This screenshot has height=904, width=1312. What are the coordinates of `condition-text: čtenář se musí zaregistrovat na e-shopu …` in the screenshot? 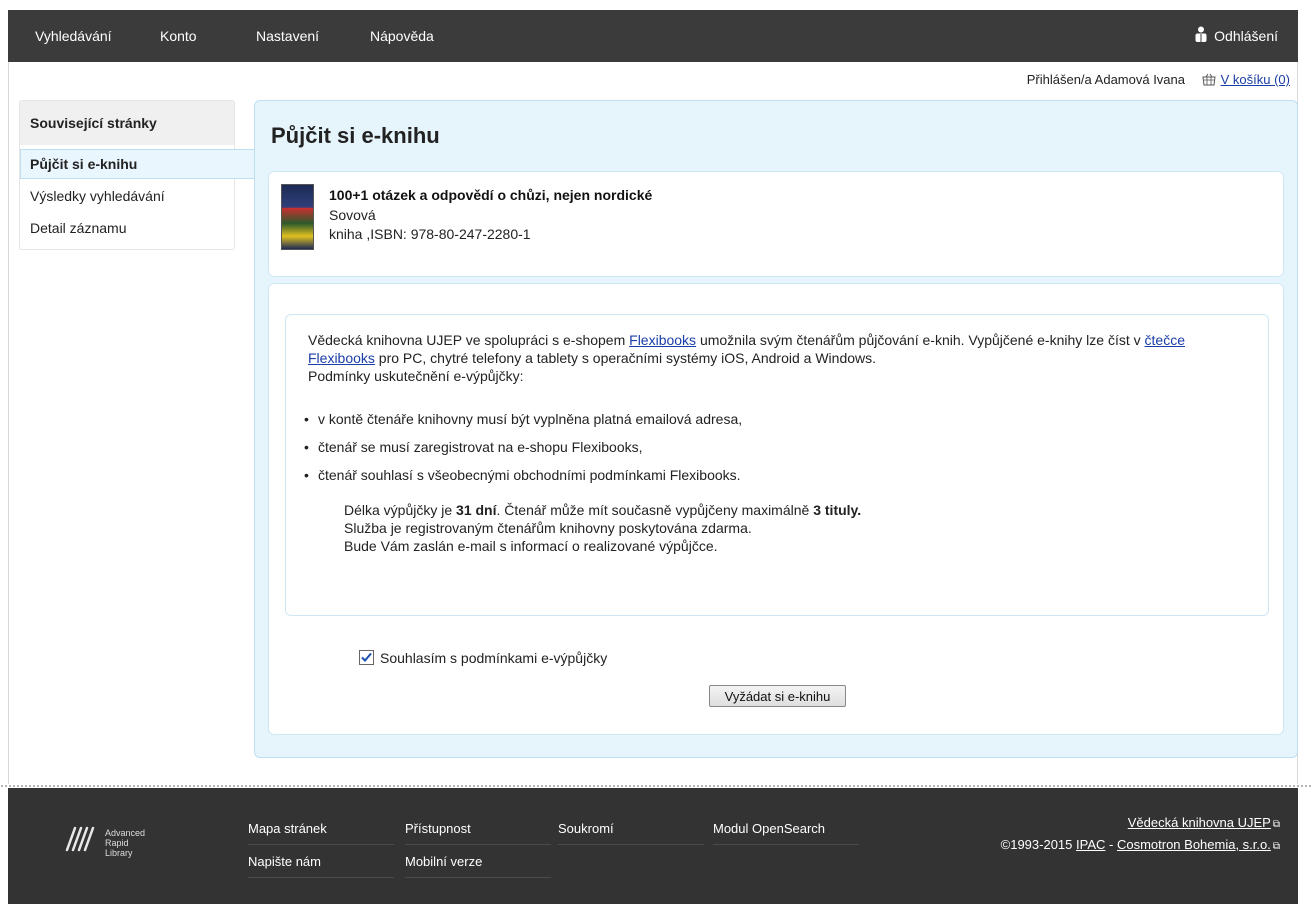 It's located at (480, 447).